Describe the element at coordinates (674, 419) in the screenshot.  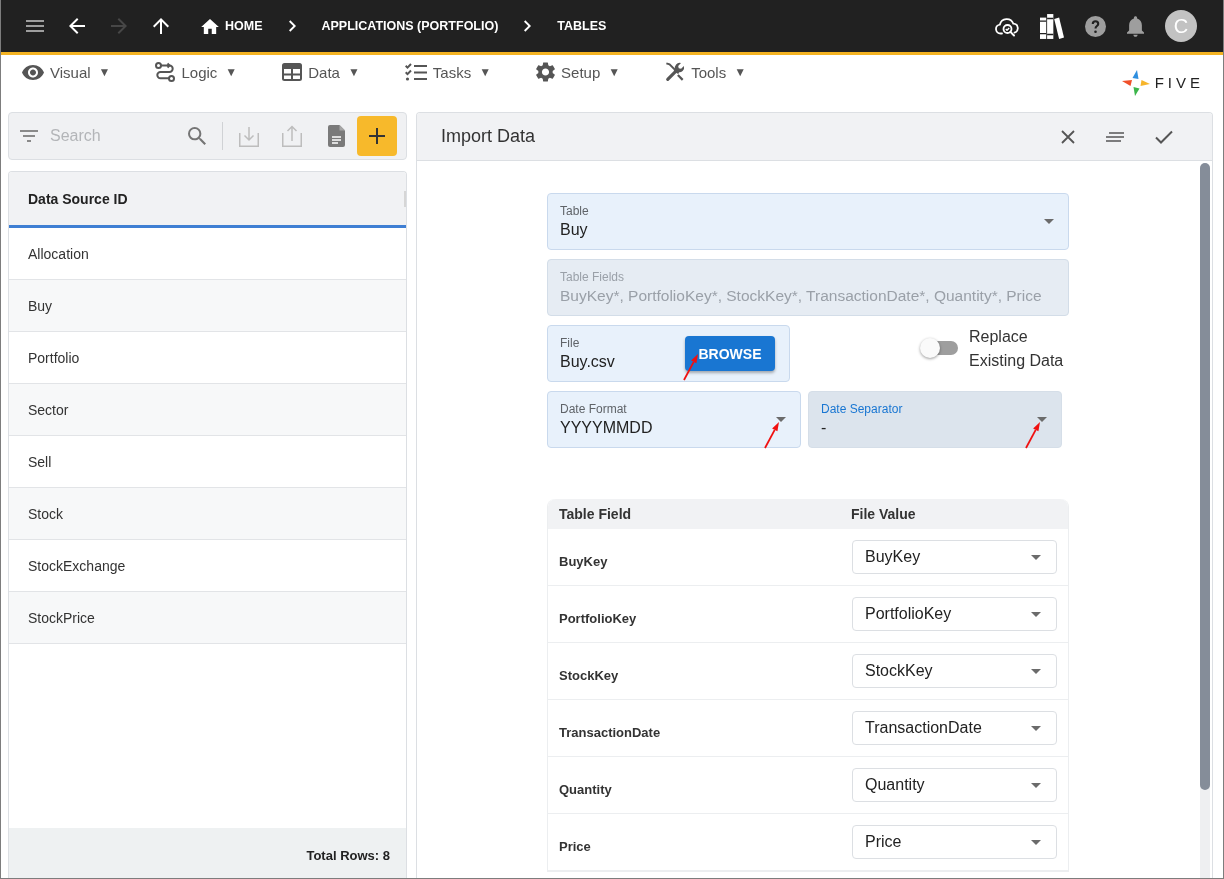
I see `select-field: Date Format YYYYMMDD` at that location.